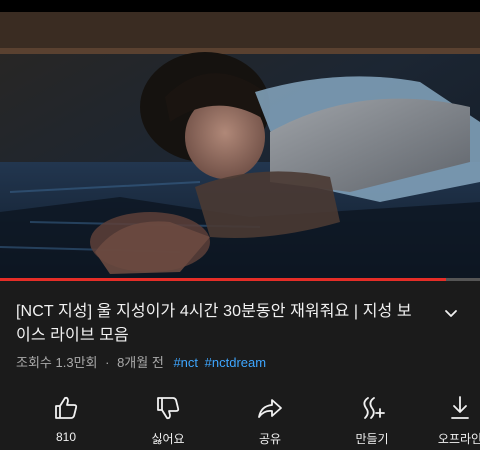 This screenshot has height=450, width=480. I want to click on video-progress-fill, so click(223, 279).